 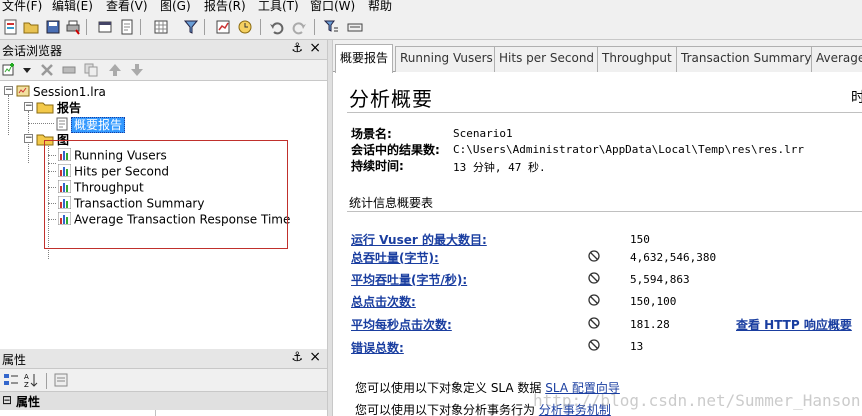 I want to click on stat-avg-throughput-link: 平均吞吐量(字节/秒):, so click(x=409, y=279).